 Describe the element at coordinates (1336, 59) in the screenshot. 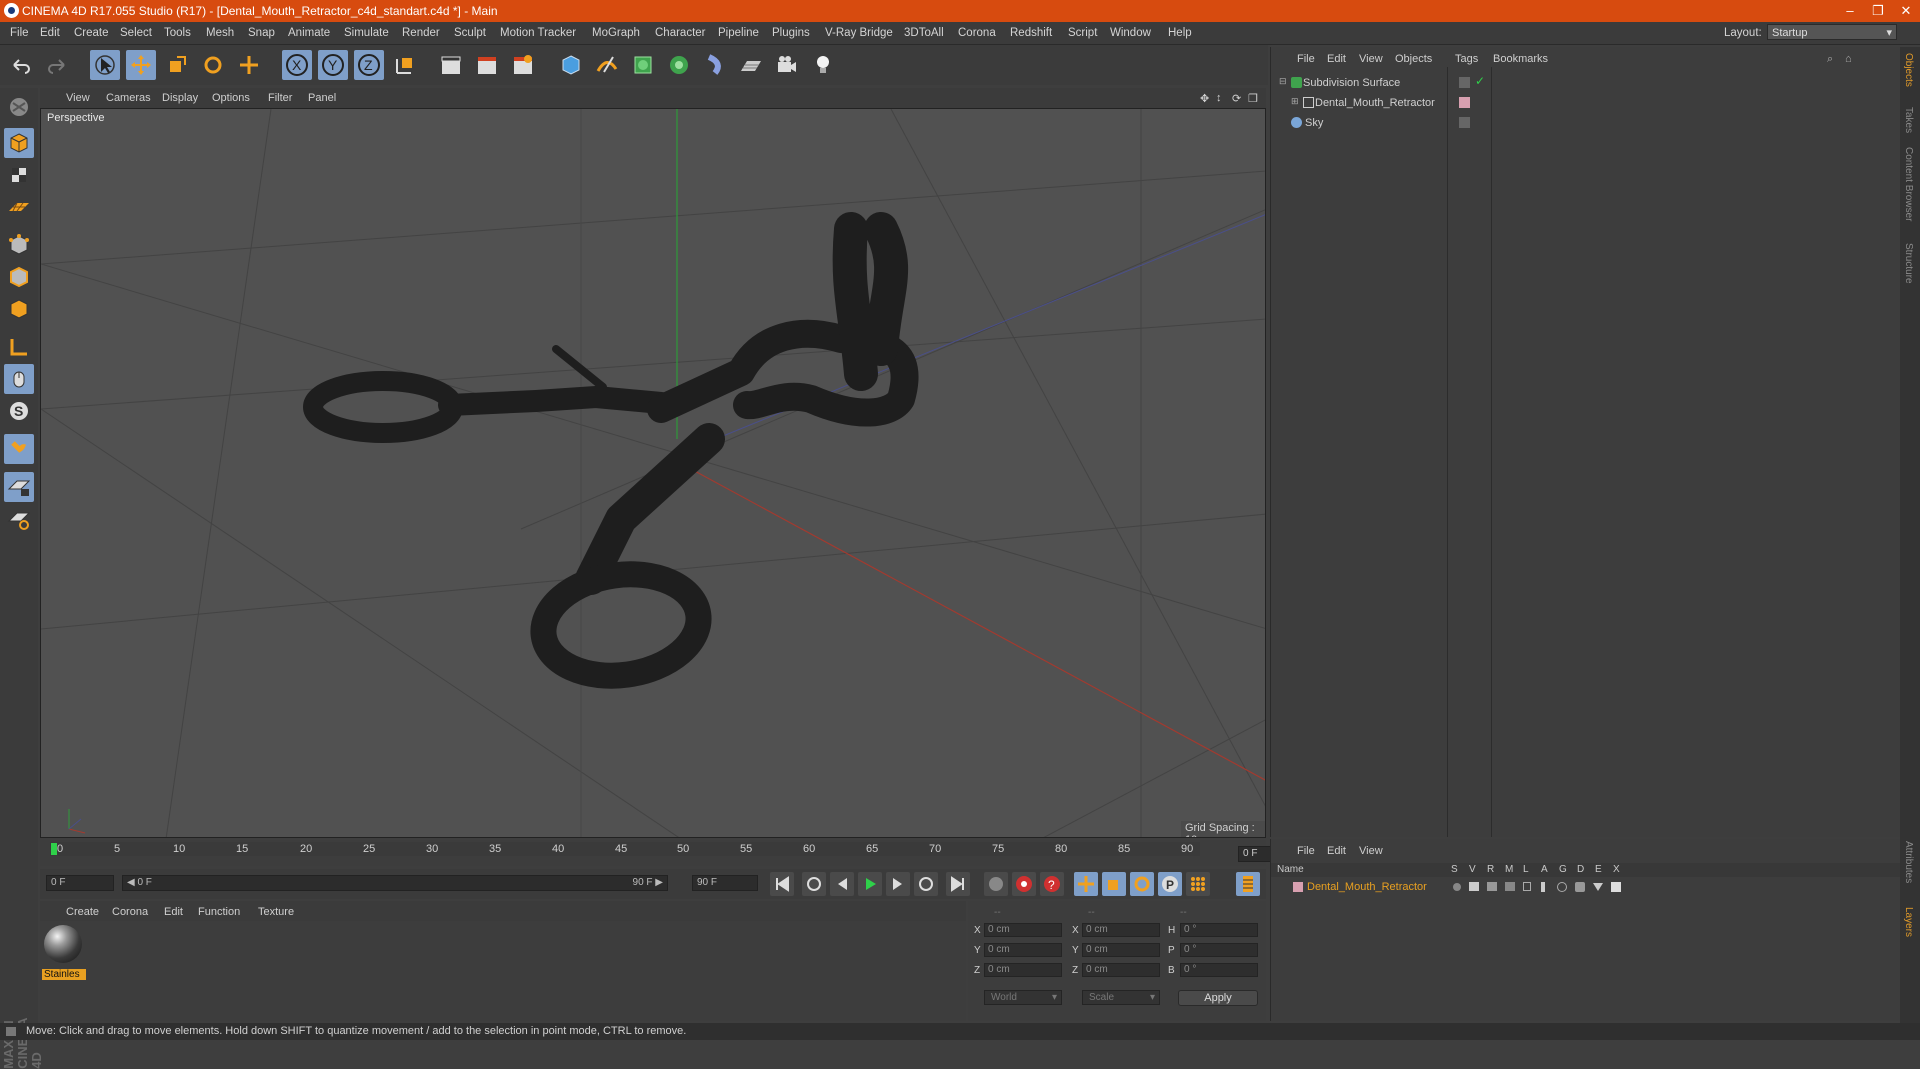

I see `objects-menu-edit: Edit` at that location.